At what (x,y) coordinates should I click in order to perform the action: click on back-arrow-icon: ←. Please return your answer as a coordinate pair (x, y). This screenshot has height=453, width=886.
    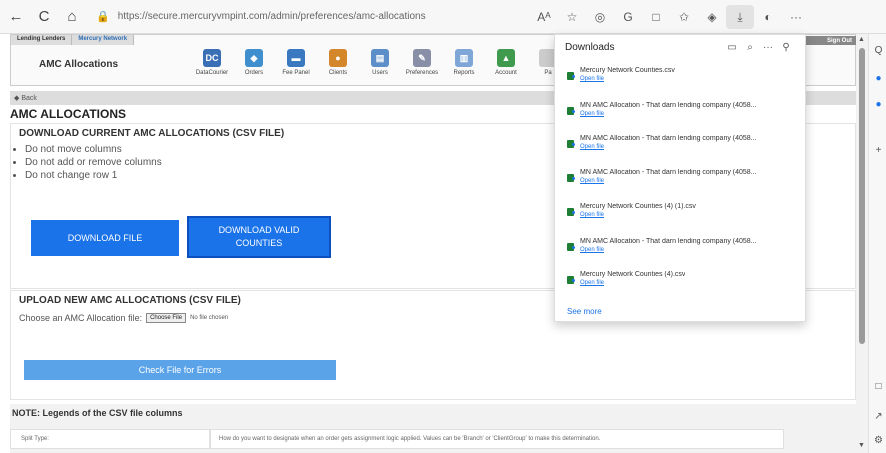
    Looking at the image, I should click on (16, 17).